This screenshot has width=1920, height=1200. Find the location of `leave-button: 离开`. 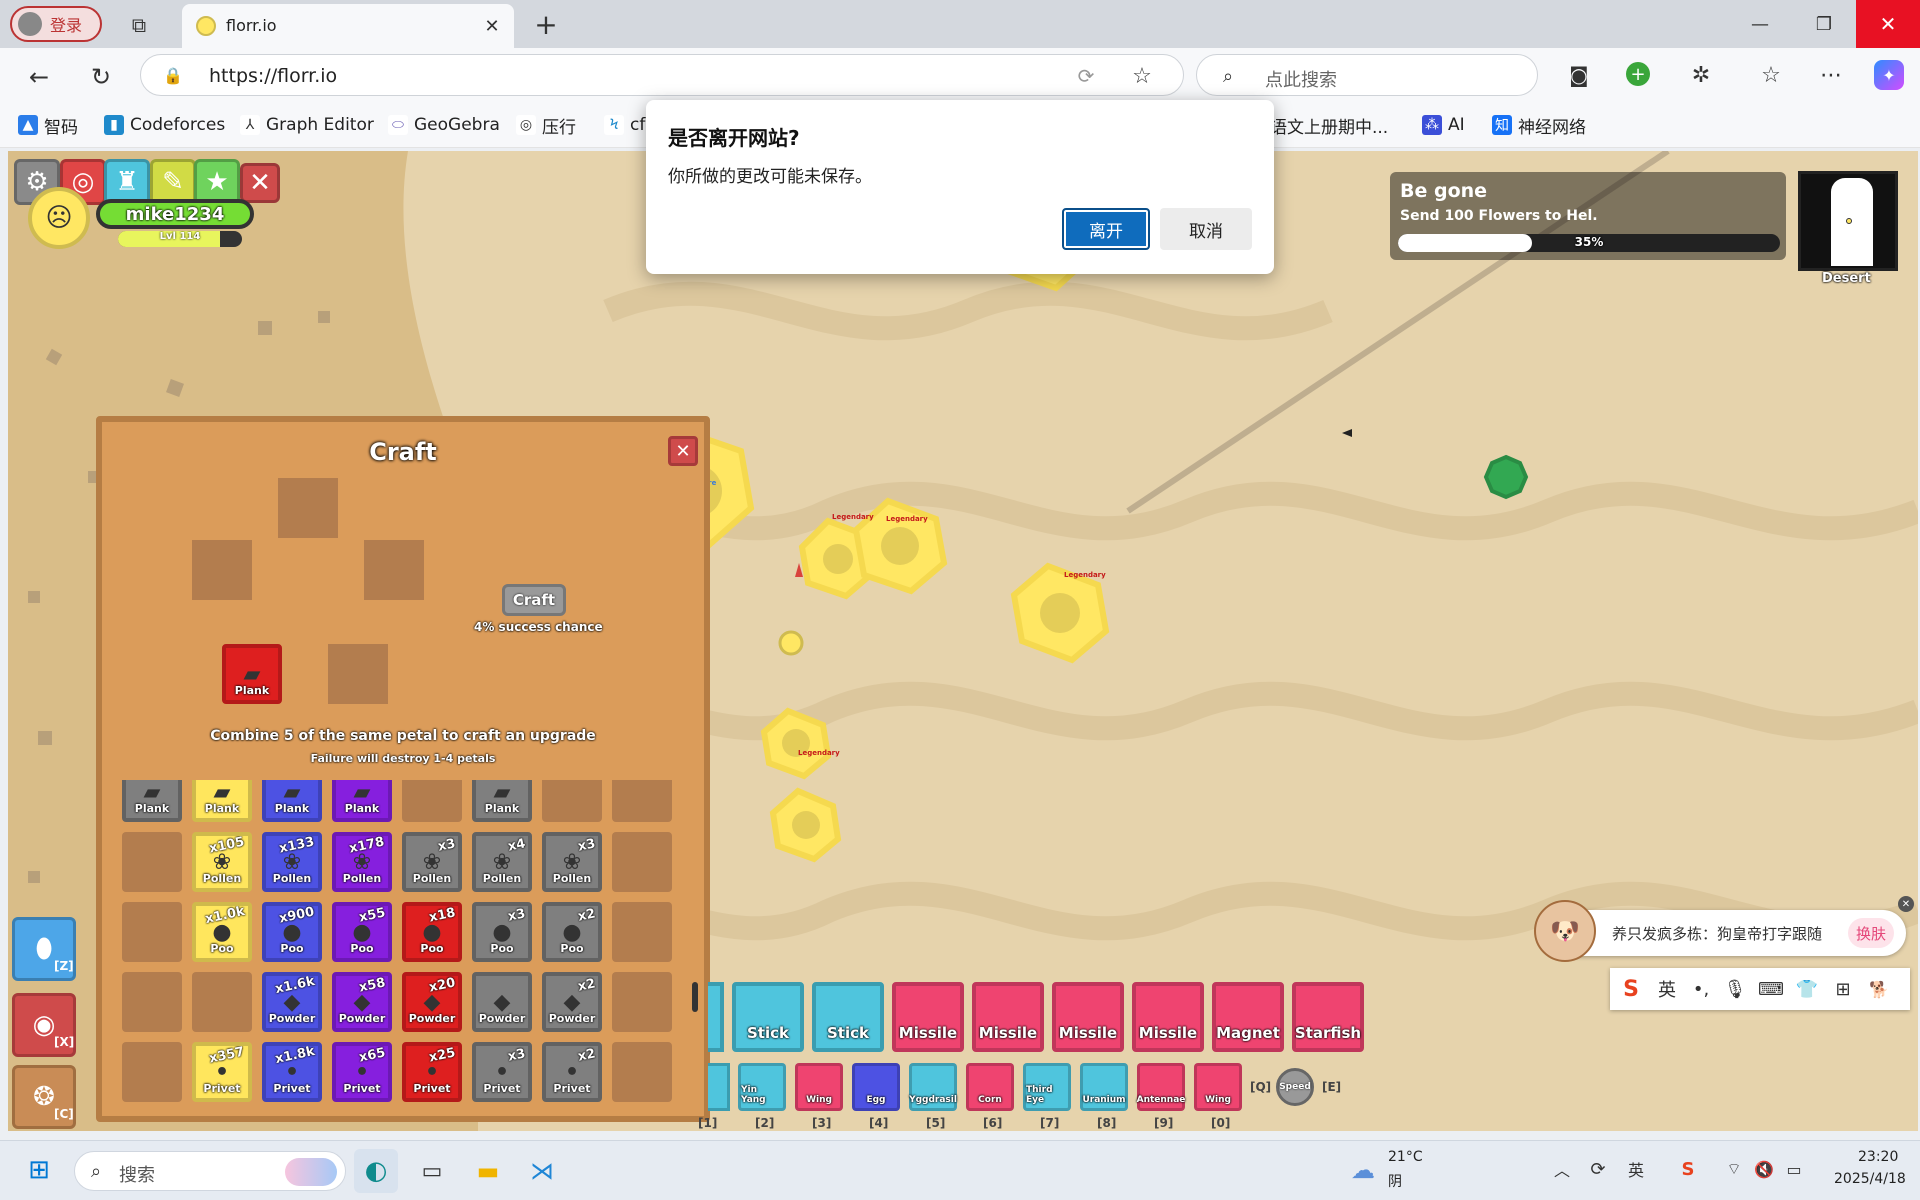

leave-button: 离开 is located at coordinates (1106, 229).